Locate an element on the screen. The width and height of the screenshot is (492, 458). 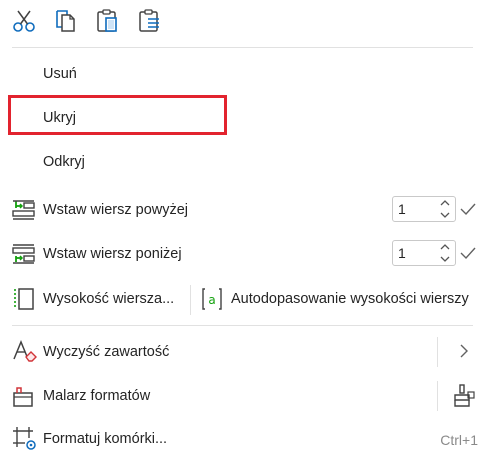
paste-icon is located at coordinates (107, 20).